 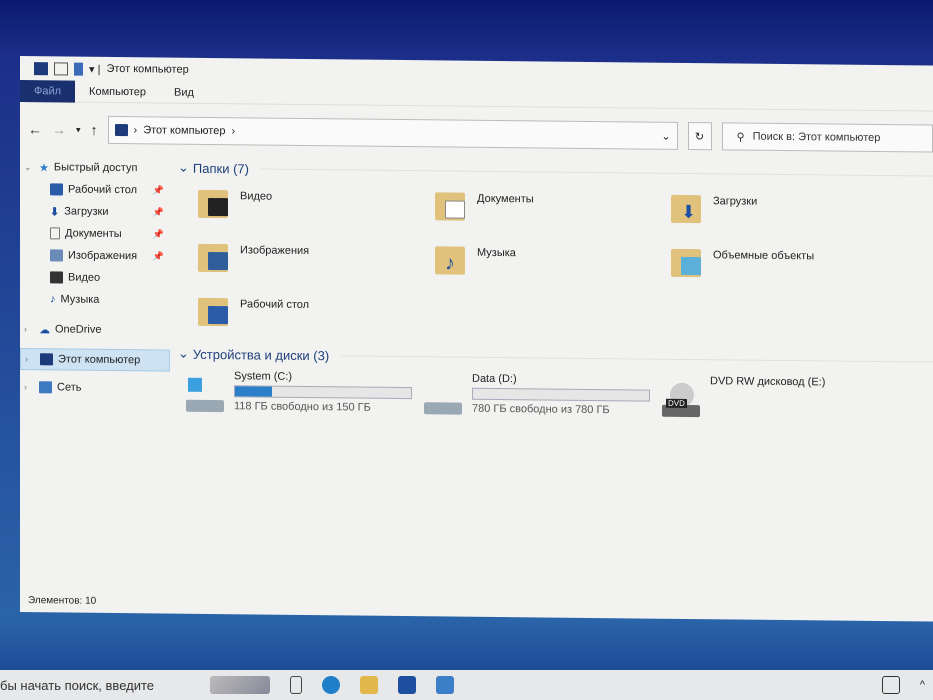 I want to click on nav-label: Музыка, so click(x=80, y=299).